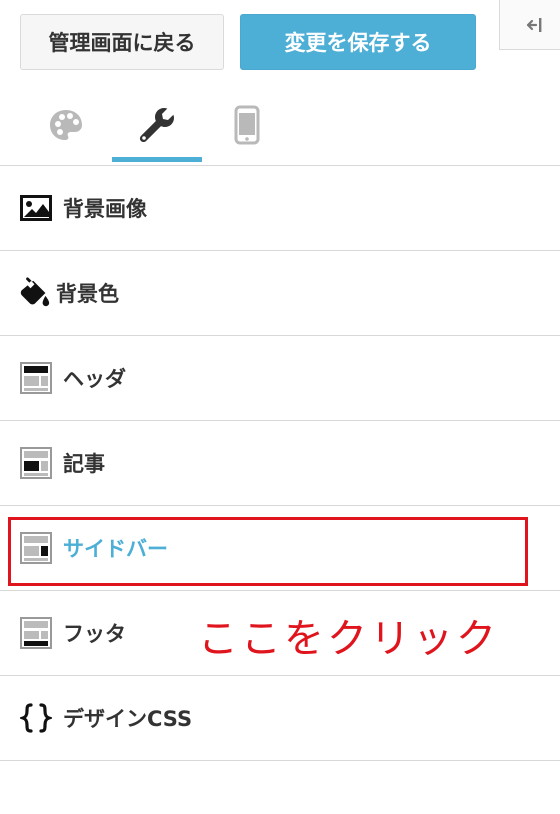 Image resolution: width=560 pixels, height=814 pixels. I want to click on layout-sidebar-icon, so click(36, 548).